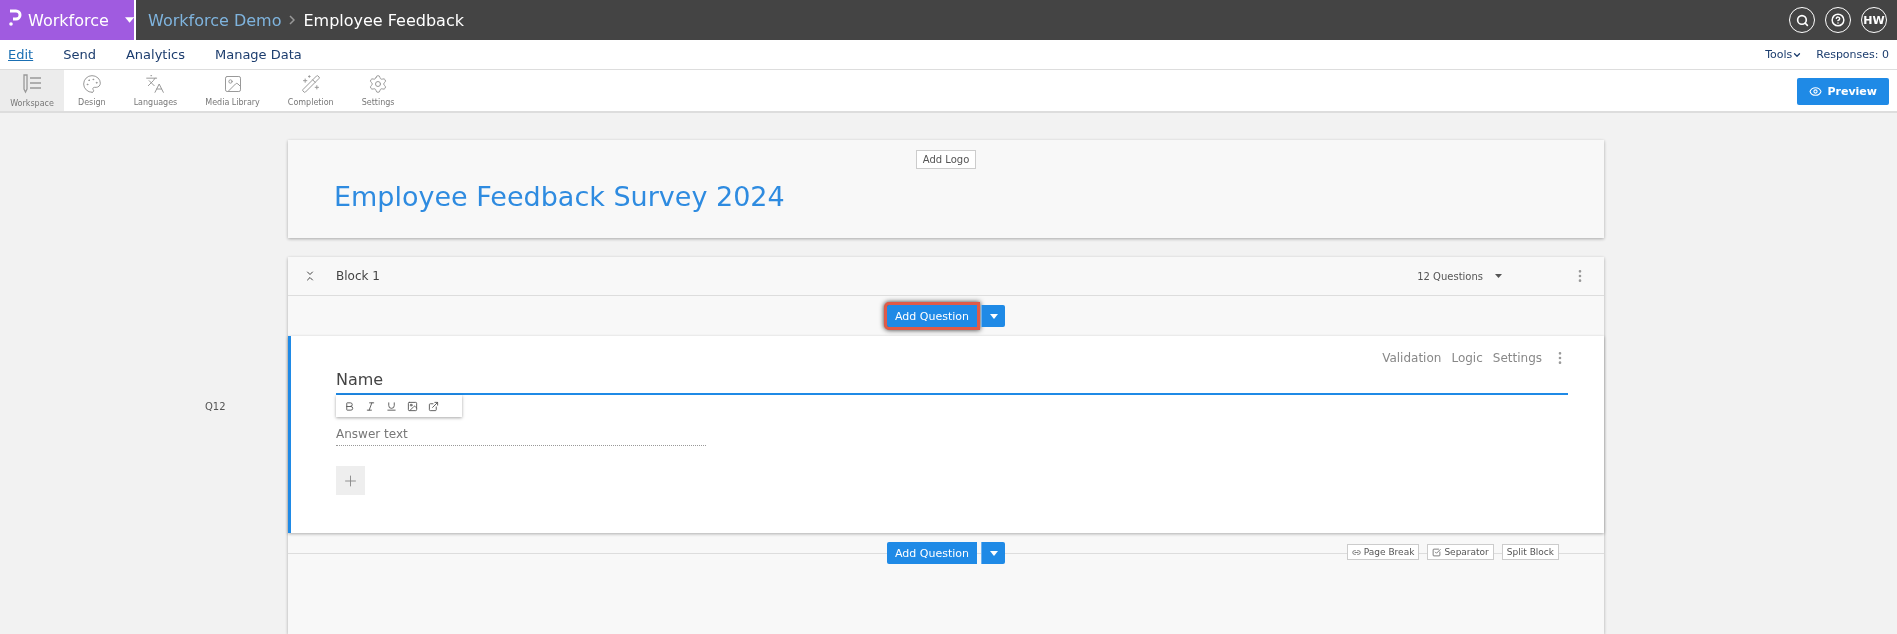 Image resolution: width=1897 pixels, height=634 pixels. I want to click on languages-icon, so click(155, 84).